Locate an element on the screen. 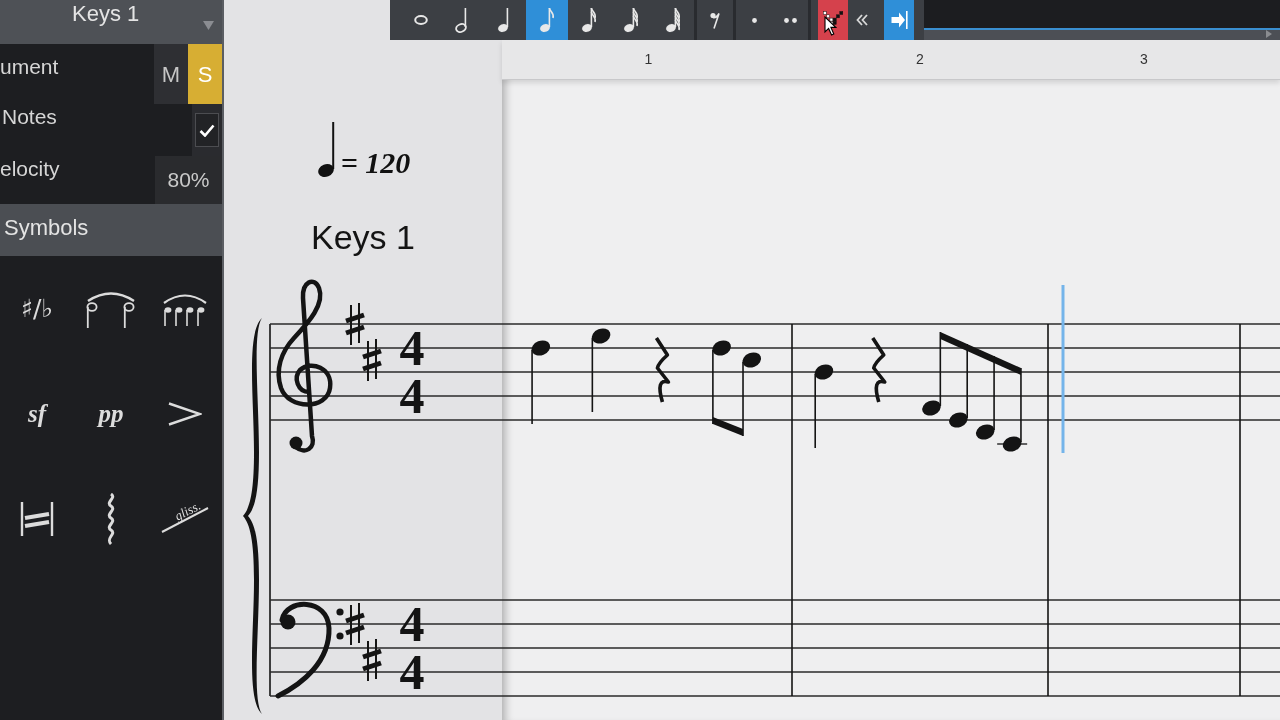  track-dropdown: Keys 1 is located at coordinates (111, 22).